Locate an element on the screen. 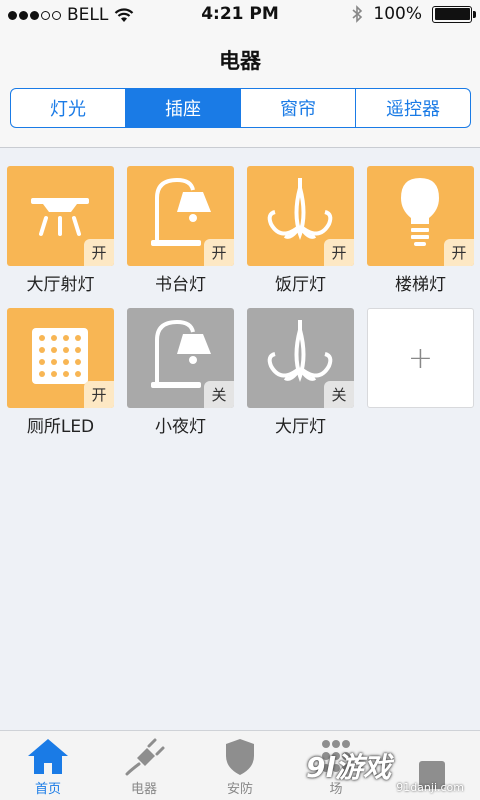 This screenshot has height=800, width=480. watermark: 9l游戏 91danji.com is located at coordinates (390, 767).